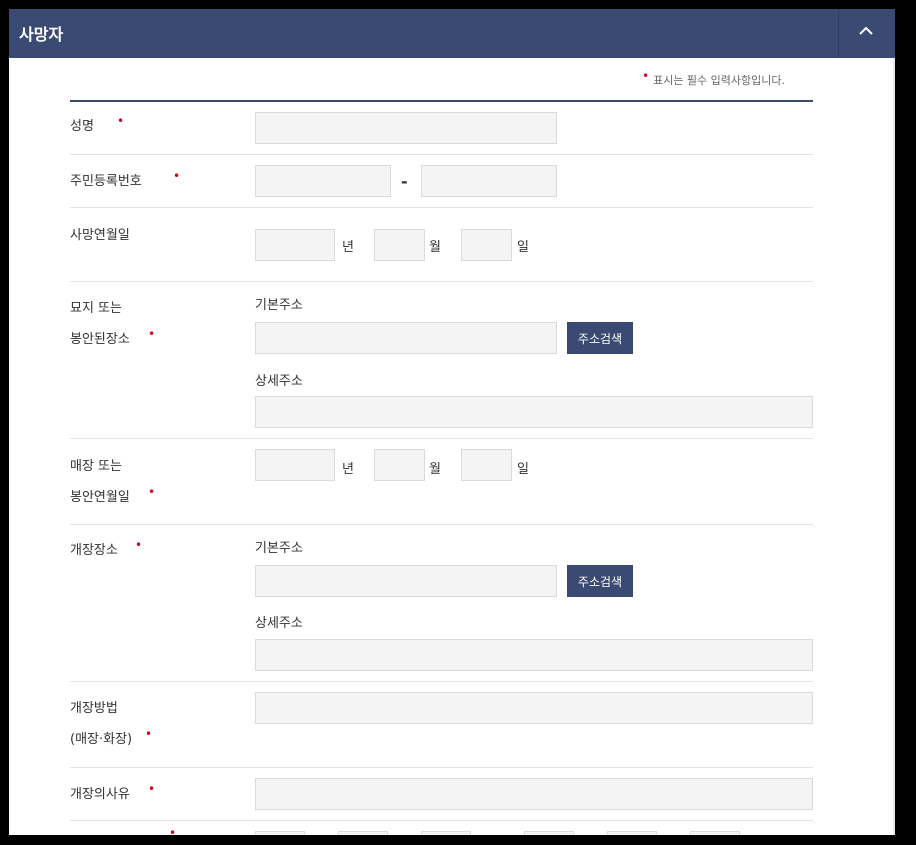 The height and width of the screenshot is (845, 916). I want to click on death-year-input, so click(295, 245).